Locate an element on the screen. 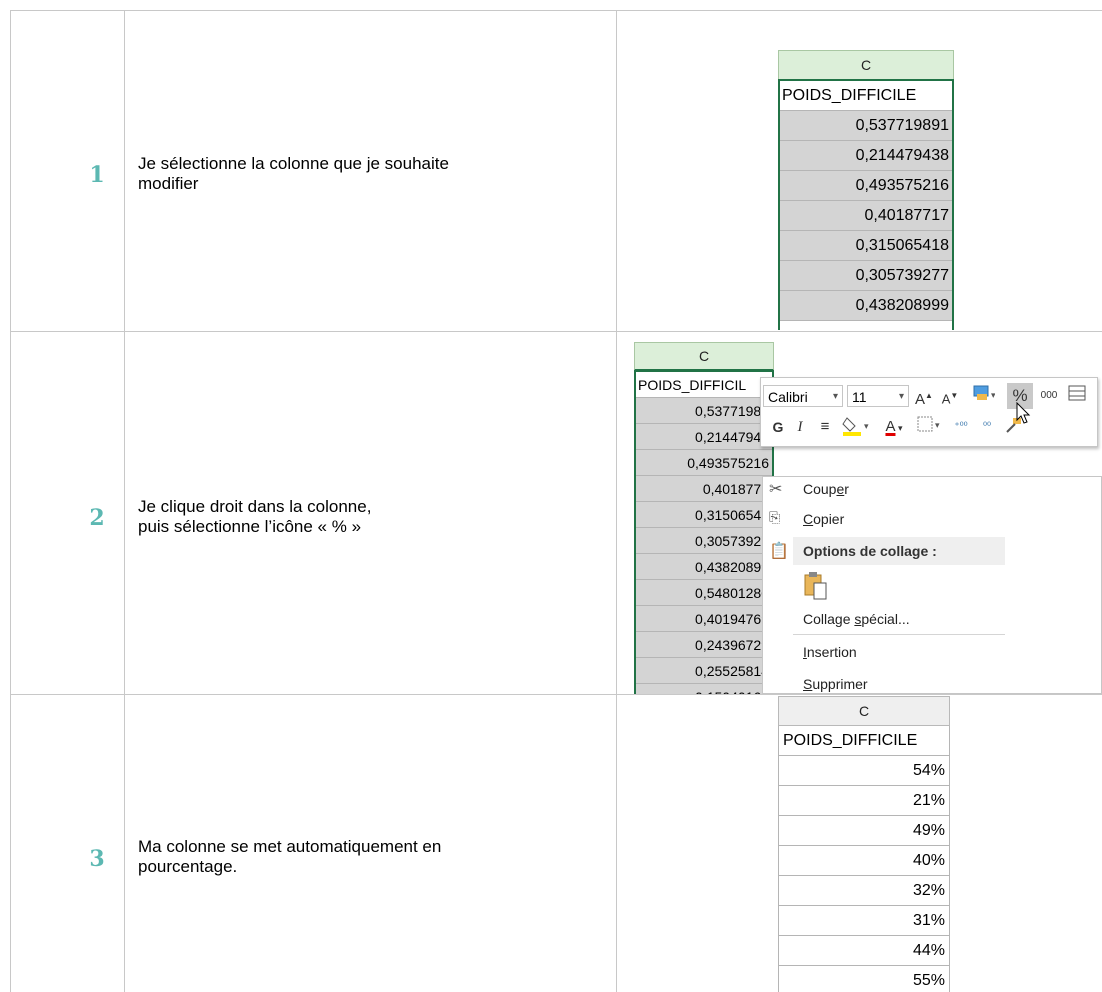 The image size is (1102, 992). menu-item-cut: Couper is located at coordinates (826, 489).